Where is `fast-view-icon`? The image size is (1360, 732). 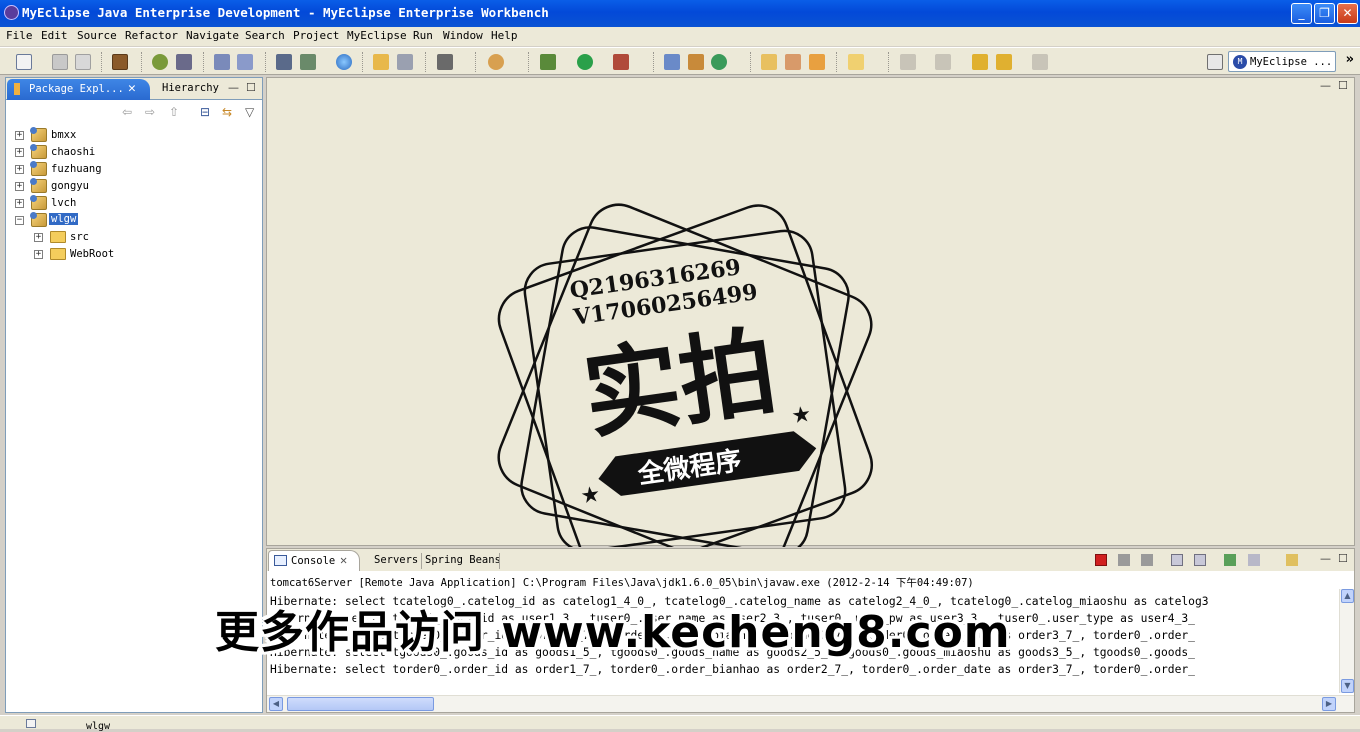 fast-view-icon is located at coordinates (31, 723).